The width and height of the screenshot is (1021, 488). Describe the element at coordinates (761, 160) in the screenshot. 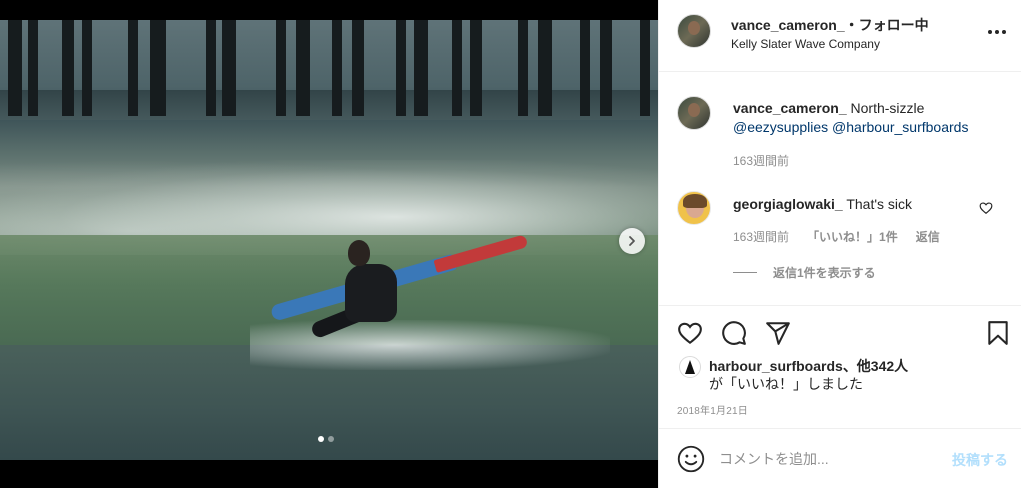

I see `caption-timestamp: 163週間前` at that location.